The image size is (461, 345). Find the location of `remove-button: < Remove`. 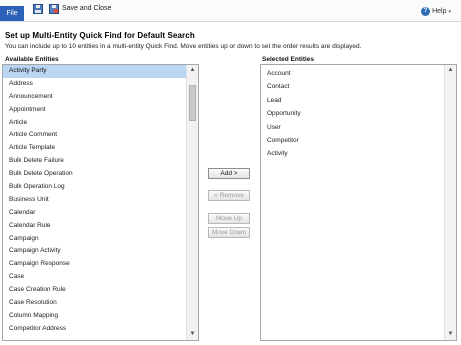

remove-button: < Remove is located at coordinates (229, 195).